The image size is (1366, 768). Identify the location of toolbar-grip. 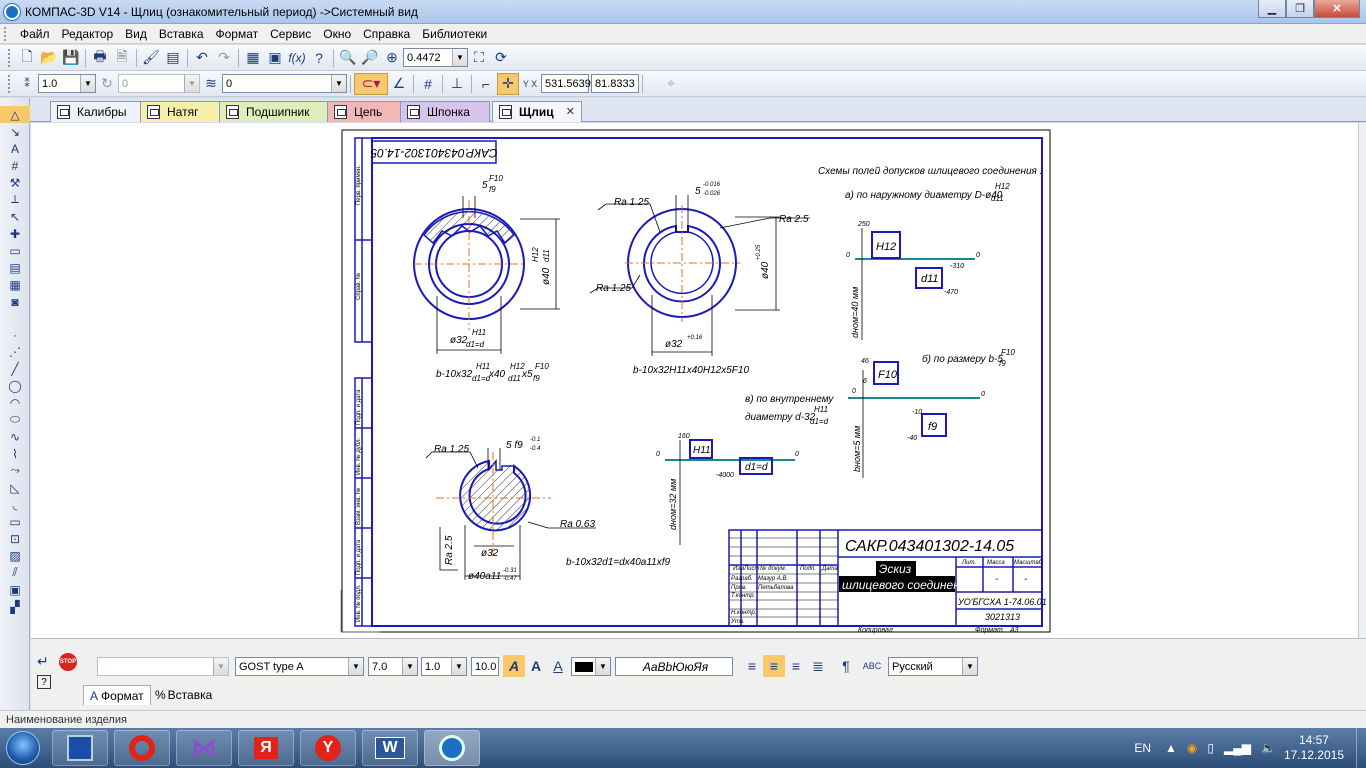
(10, 83).